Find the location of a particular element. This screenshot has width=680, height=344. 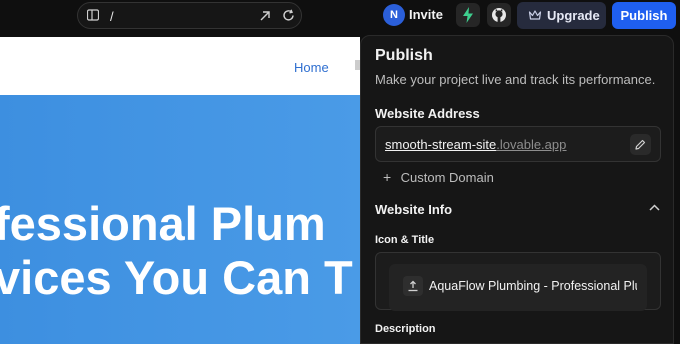

github-button is located at coordinates (499, 15).